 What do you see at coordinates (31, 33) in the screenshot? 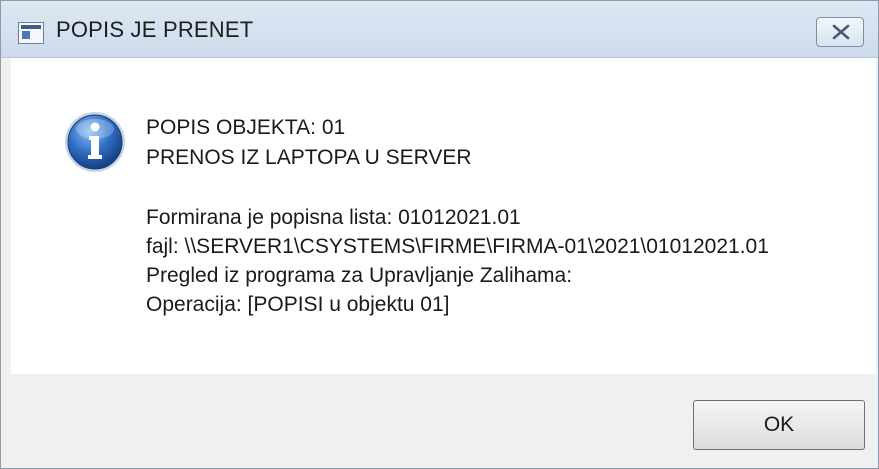
I see `application-window-icon` at bounding box center [31, 33].